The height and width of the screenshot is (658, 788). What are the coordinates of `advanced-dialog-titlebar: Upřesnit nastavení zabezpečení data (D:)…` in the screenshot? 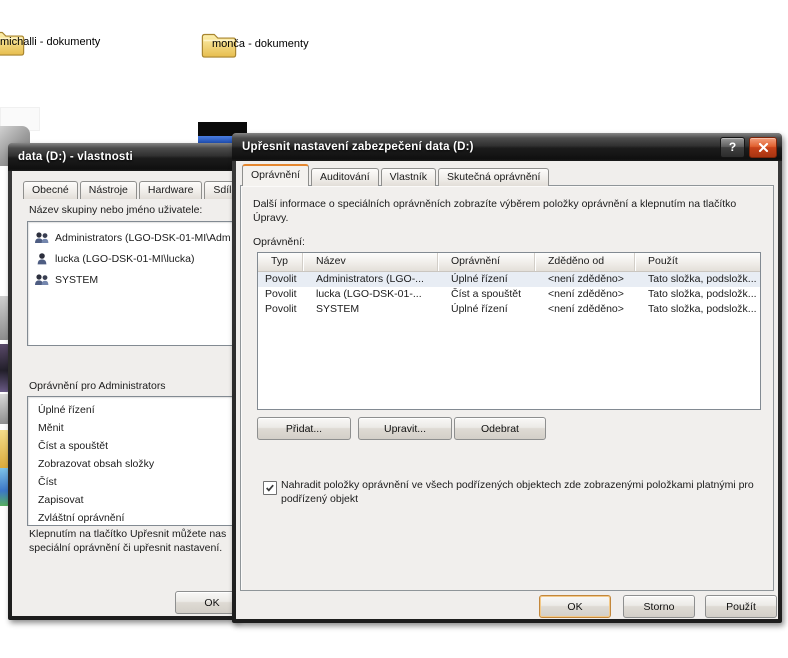 It's located at (507, 147).